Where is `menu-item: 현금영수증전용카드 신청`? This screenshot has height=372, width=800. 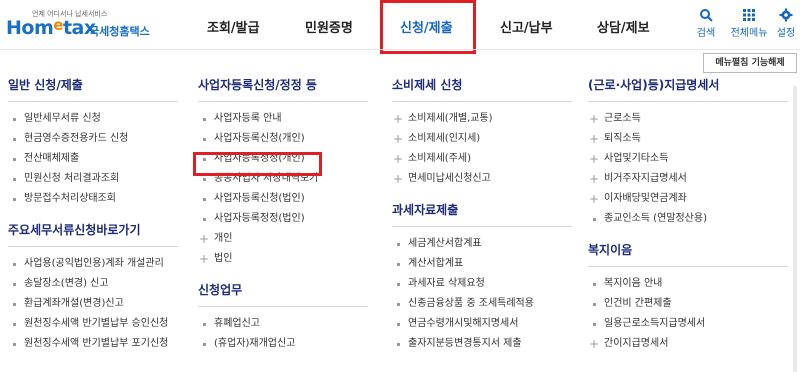
menu-item: 현금영수증전용카드 신청 is located at coordinates (93, 139).